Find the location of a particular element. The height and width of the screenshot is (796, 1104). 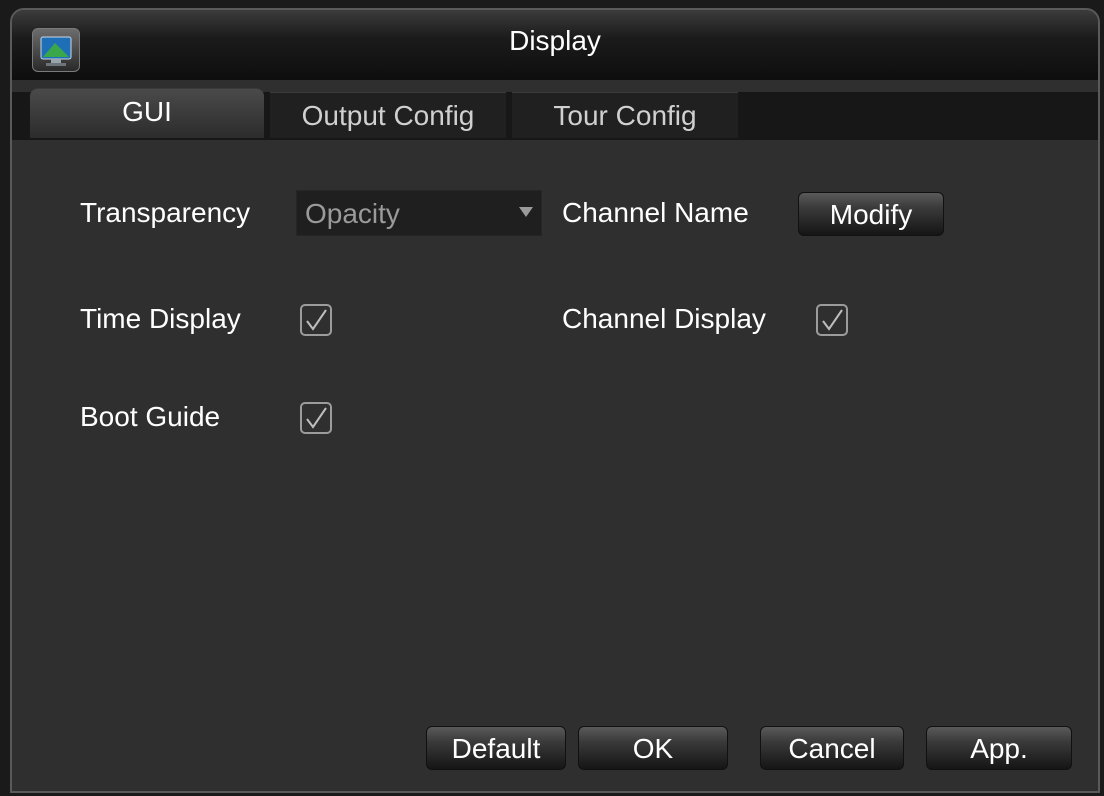

channel-name-label: Channel Name is located at coordinates (655, 212).